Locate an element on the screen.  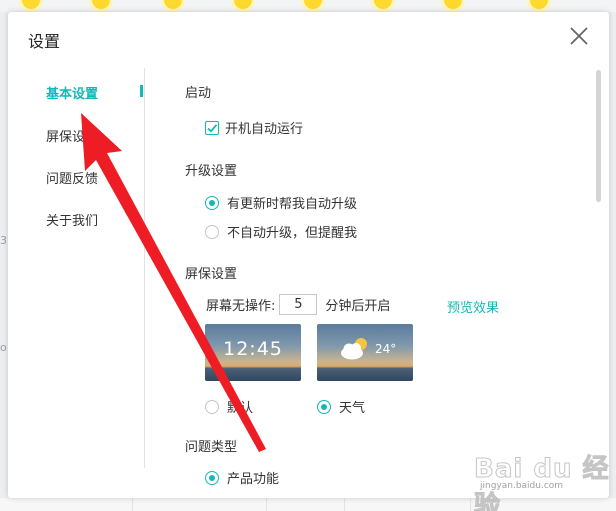
baidu-watermark: Bai du 经验 jingyan.baidu.com is located at coordinates (545, 479).